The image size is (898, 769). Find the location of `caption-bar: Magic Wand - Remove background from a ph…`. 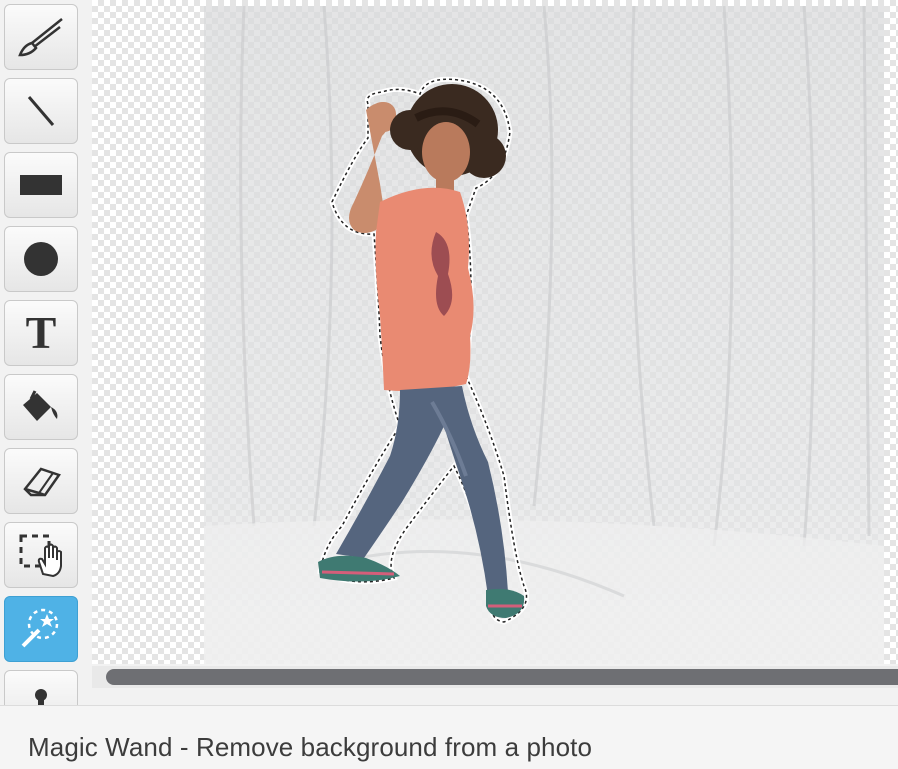

caption-bar: Magic Wand - Remove background from a ph… is located at coordinates (449, 737).